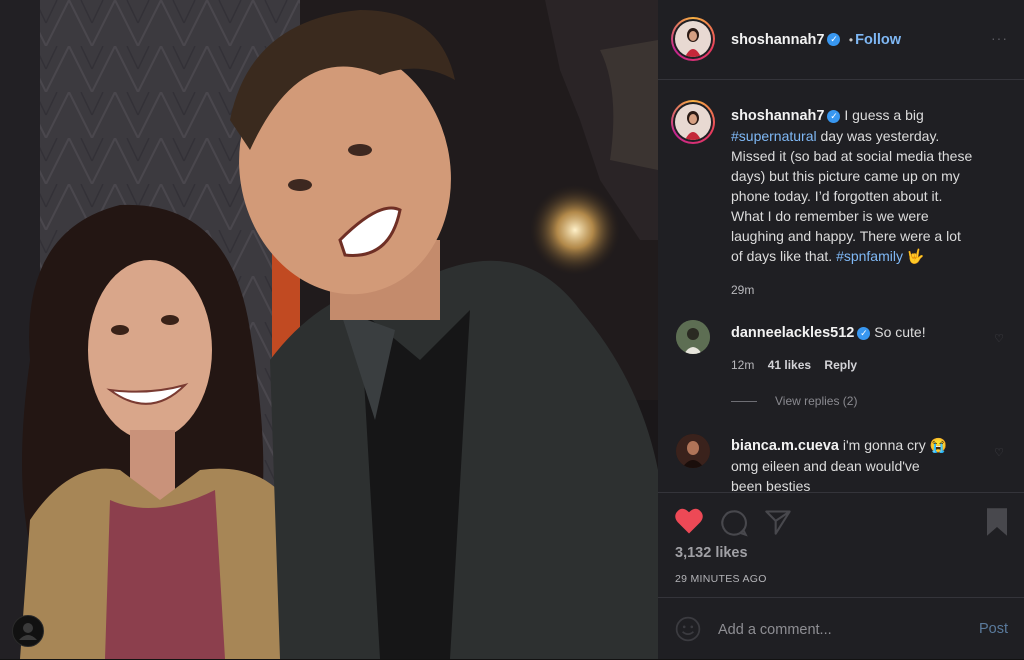  I want to click on post-header: shoshannah7 ✓ • Follow ···, so click(841, 40).